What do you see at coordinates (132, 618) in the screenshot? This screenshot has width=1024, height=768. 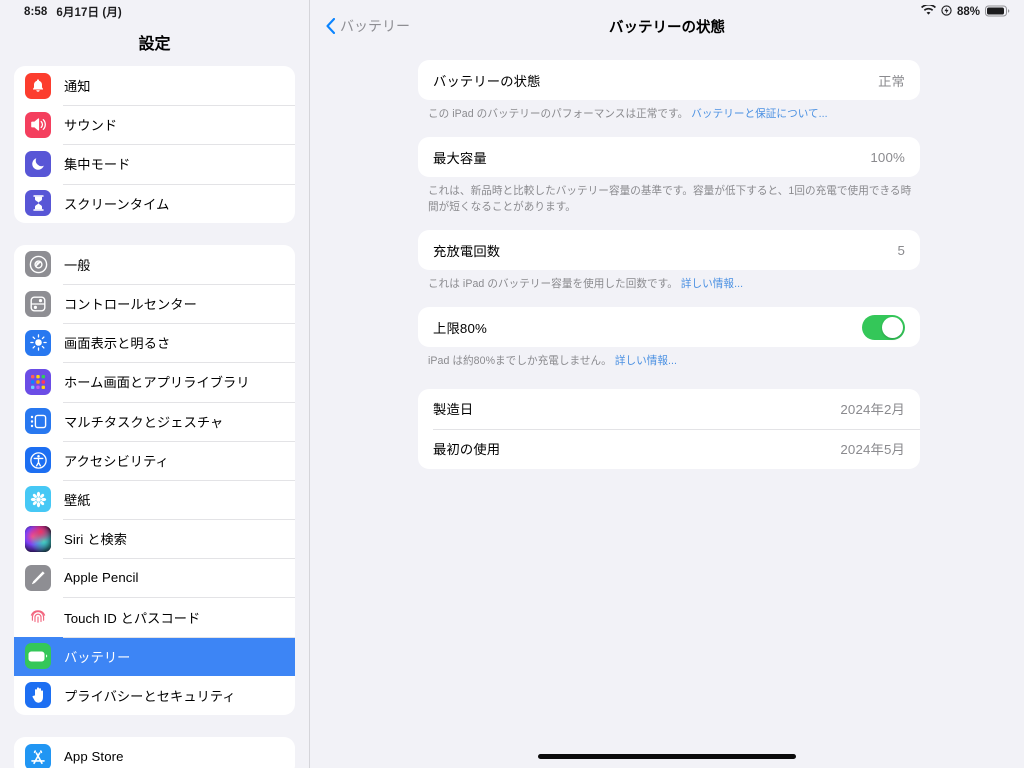 I see `sidebar-item-label: Touch ID とパスコード` at bounding box center [132, 618].